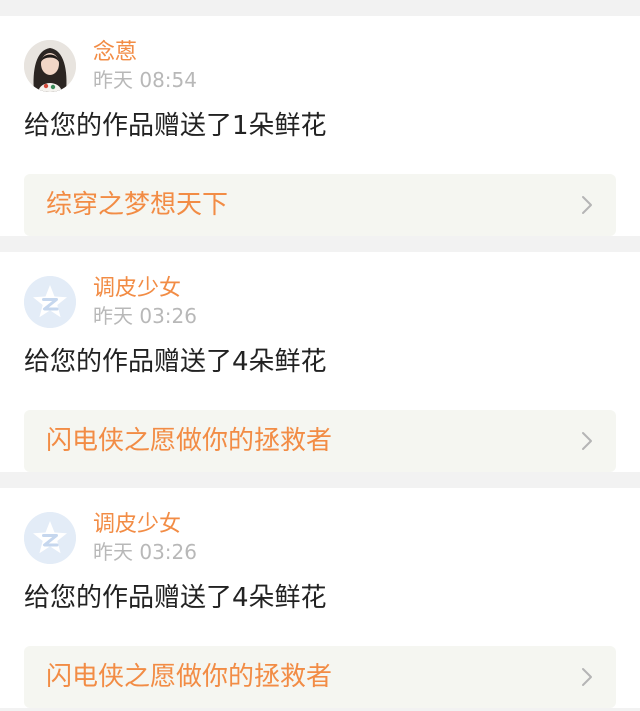 This screenshot has height=711, width=640. What do you see at coordinates (175, 126) in the screenshot?
I see `notification-message: 给您的作品赠送了1朵鲜花` at bounding box center [175, 126].